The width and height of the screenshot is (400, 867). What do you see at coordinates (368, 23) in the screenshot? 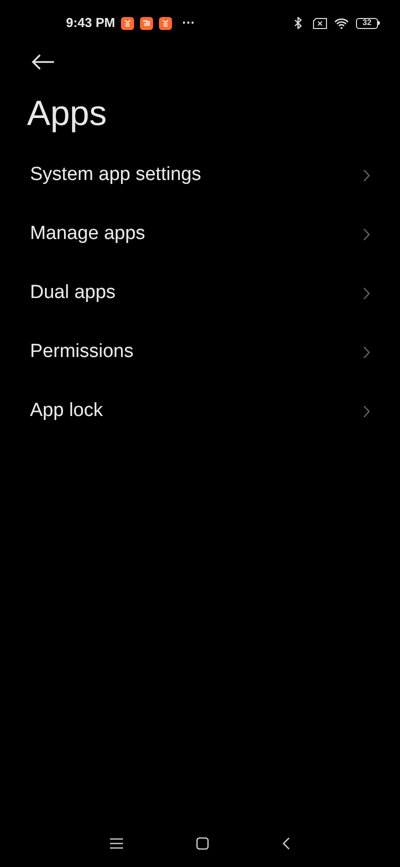
I see `battery-icon: 32` at bounding box center [368, 23].